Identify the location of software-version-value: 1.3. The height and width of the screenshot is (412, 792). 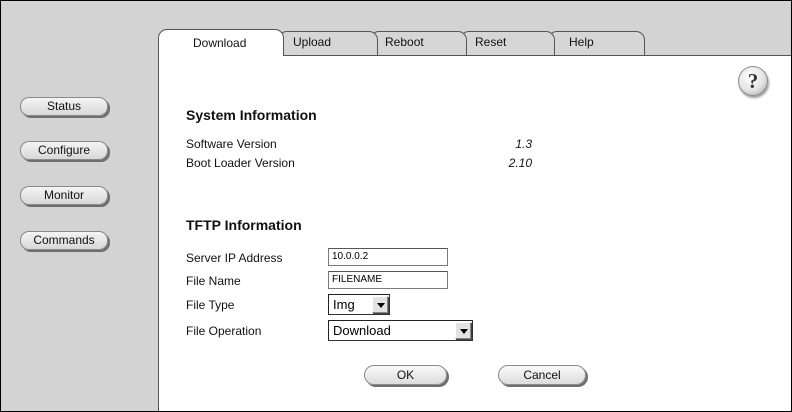
(523, 144).